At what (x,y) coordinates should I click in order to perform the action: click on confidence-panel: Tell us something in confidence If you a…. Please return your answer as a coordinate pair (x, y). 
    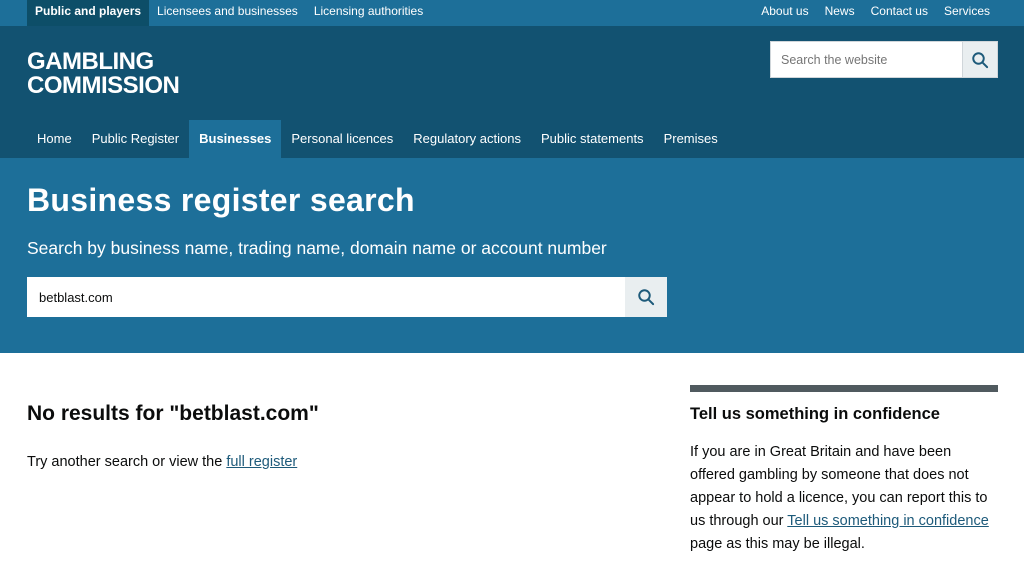
    Looking at the image, I should click on (844, 470).